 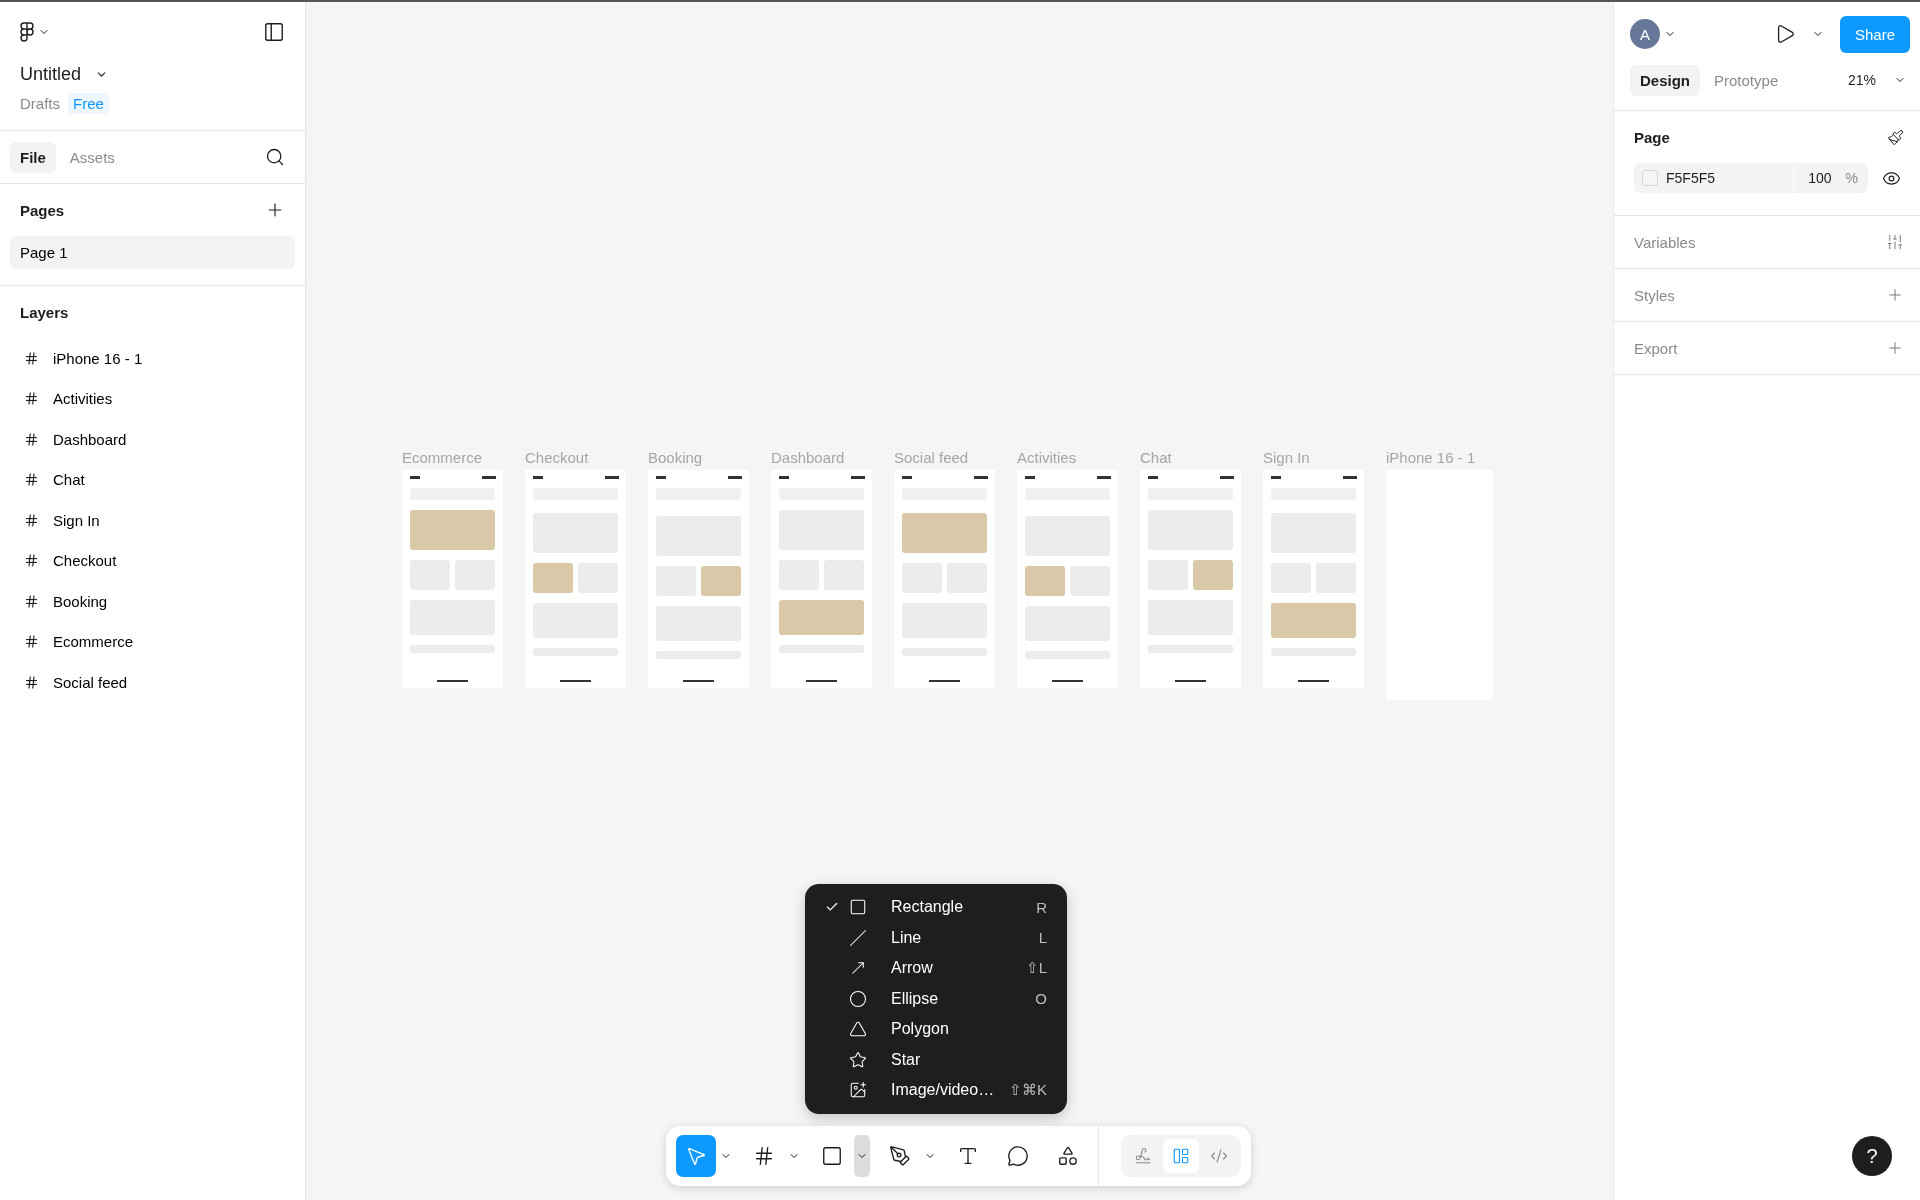 I want to click on menu-item: Image/video… ⇧⌘K, so click(x=936, y=1090).